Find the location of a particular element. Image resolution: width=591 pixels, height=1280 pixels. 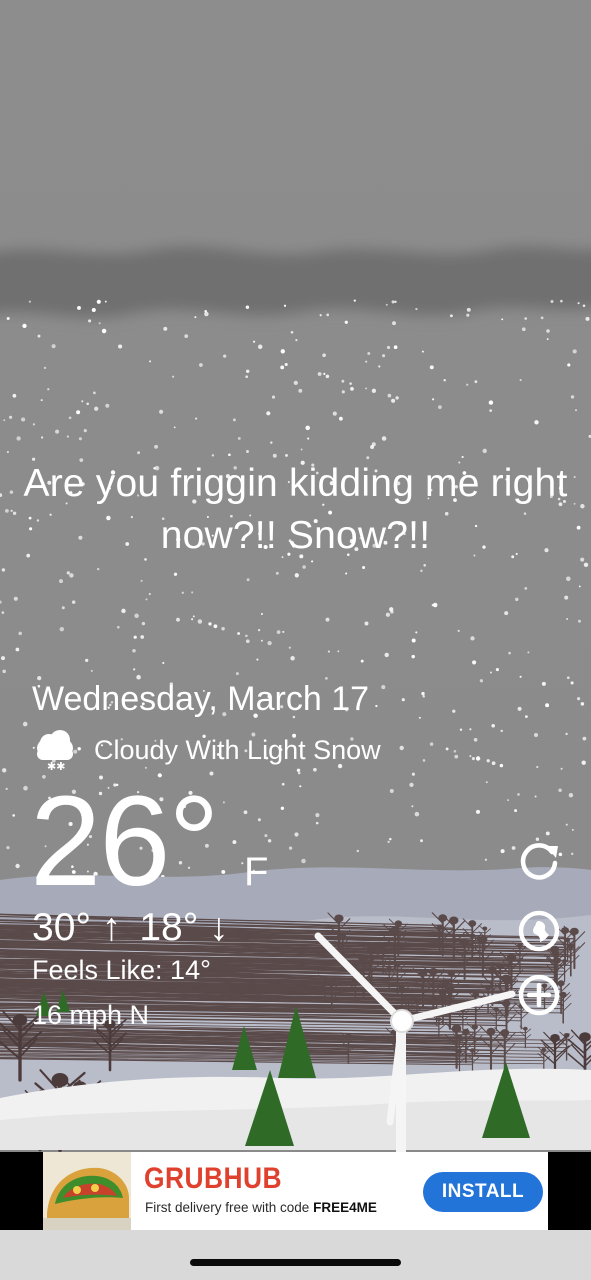

add-location-icon is located at coordinates (539, 995).